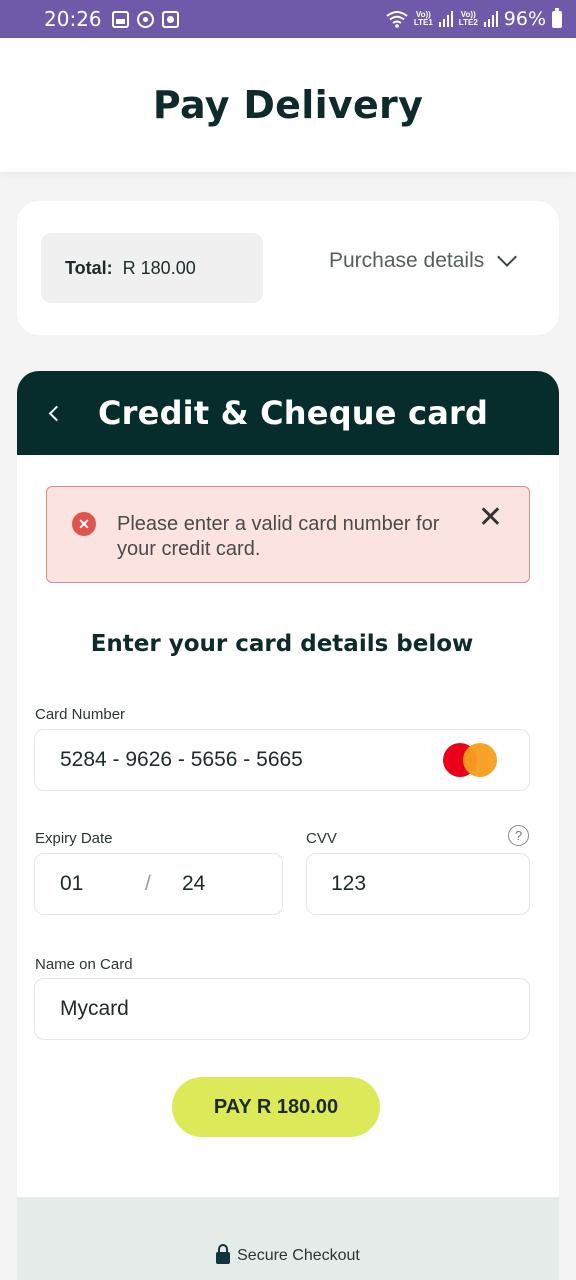  What do you see at coordinates (288, 19) in the screenshot?
I see `status-bar: 20:26 Vo)) LTE1 Vo)) LTE2 96%` at bounding box center [288, 19].